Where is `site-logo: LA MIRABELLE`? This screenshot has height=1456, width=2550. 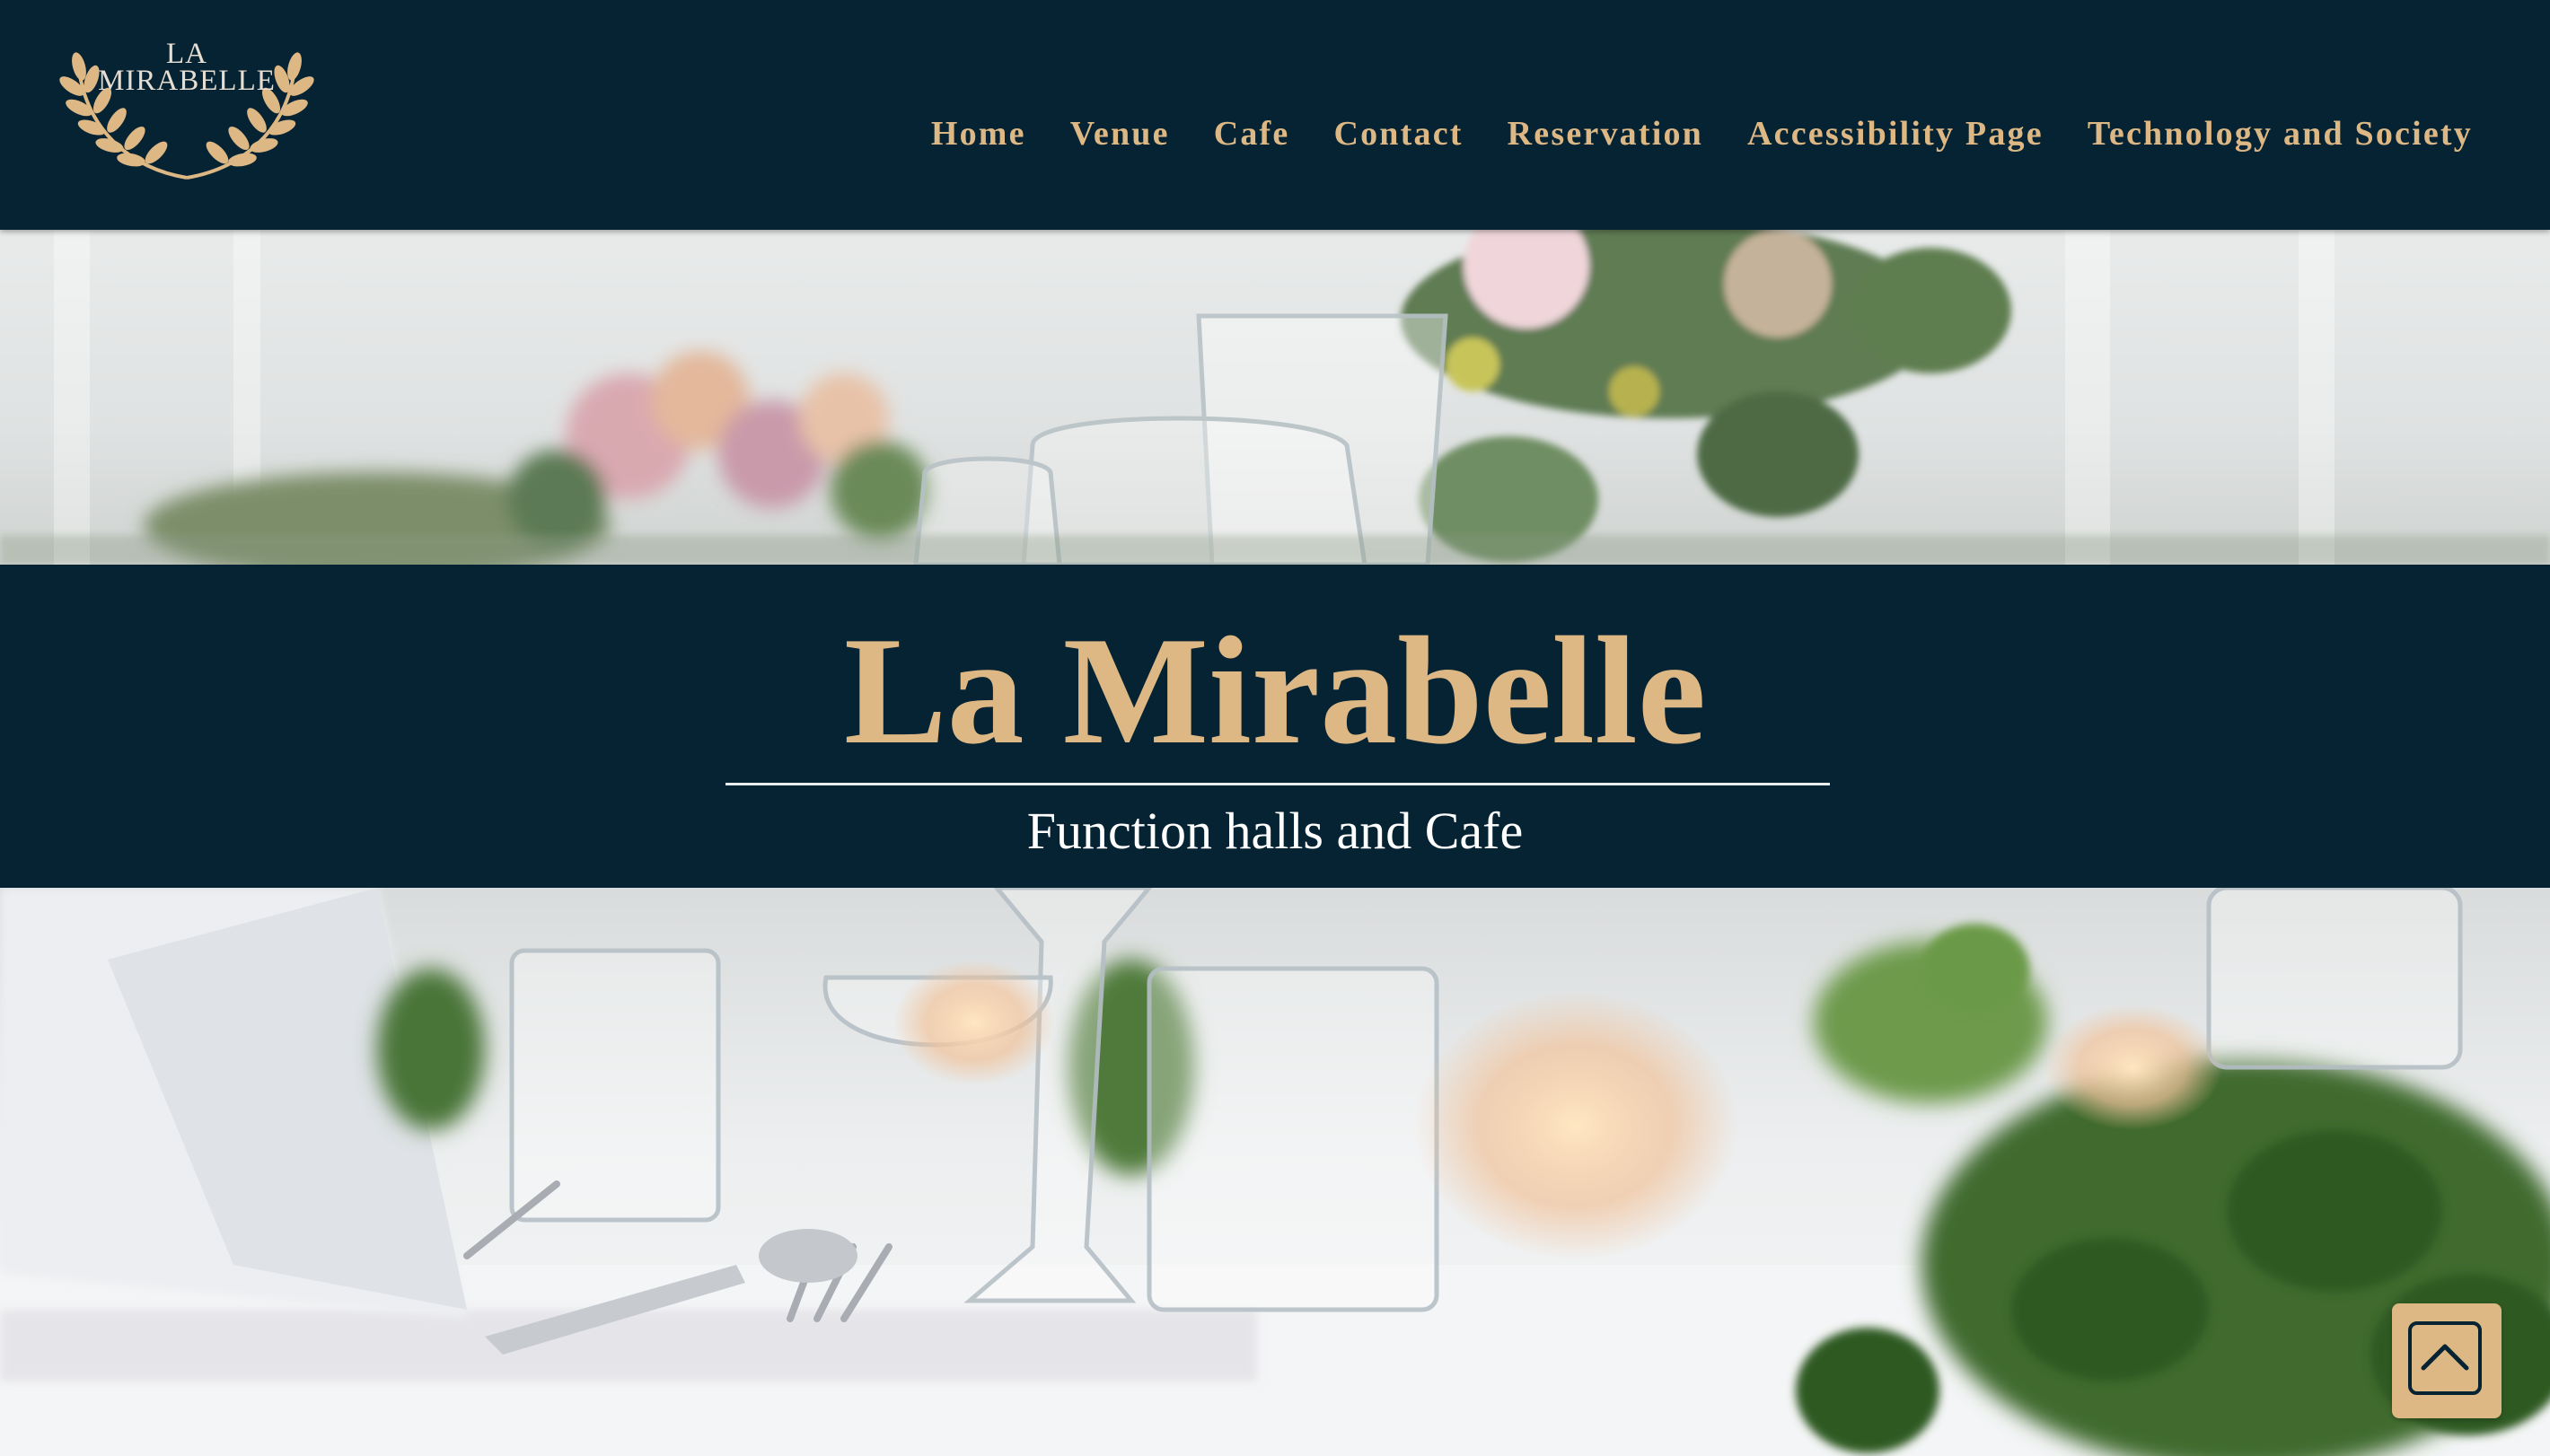 site-logo: LA MIRABELLE is located at coordinates (186, 108).